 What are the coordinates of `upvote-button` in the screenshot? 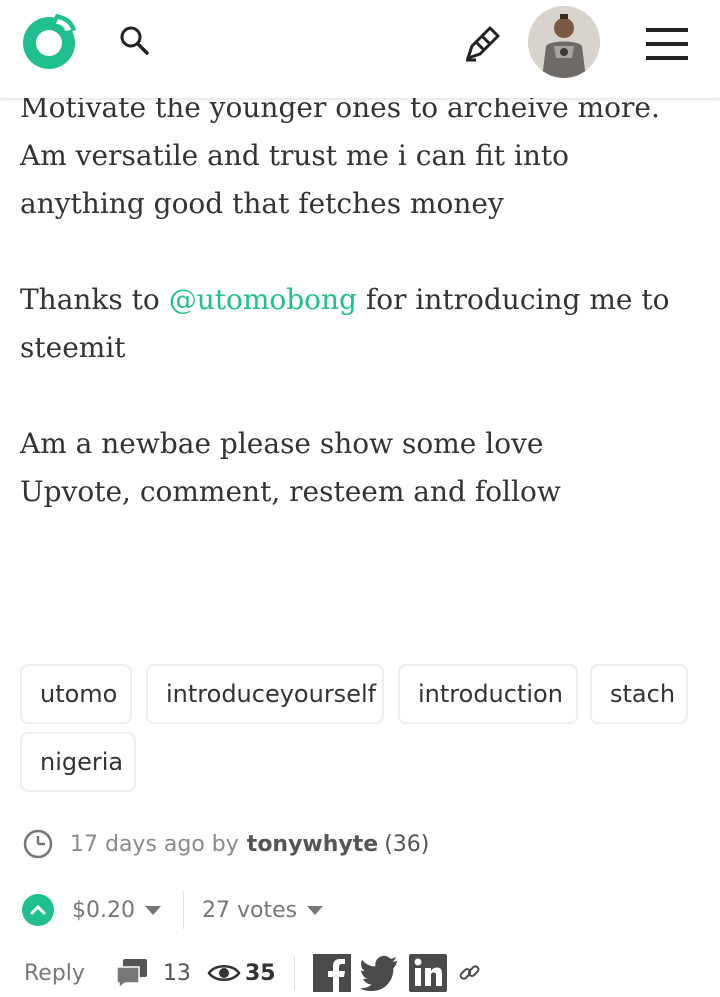 It's located at (38, 910).